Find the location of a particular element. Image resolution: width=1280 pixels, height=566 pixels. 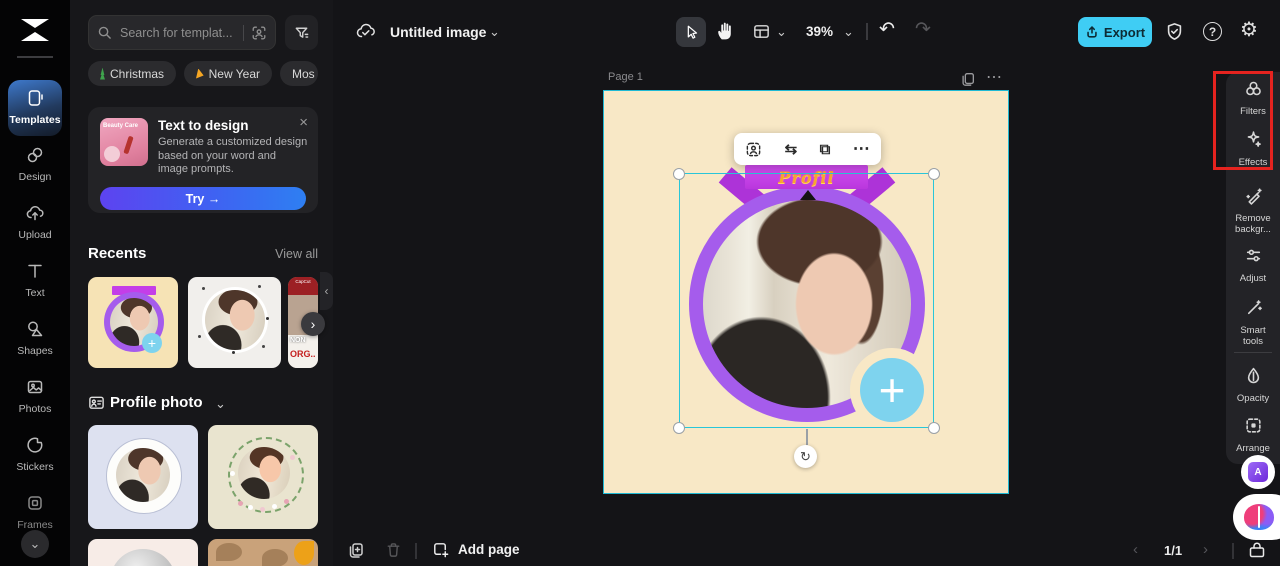

try-button: Try → is located at coordinates (203, 198).